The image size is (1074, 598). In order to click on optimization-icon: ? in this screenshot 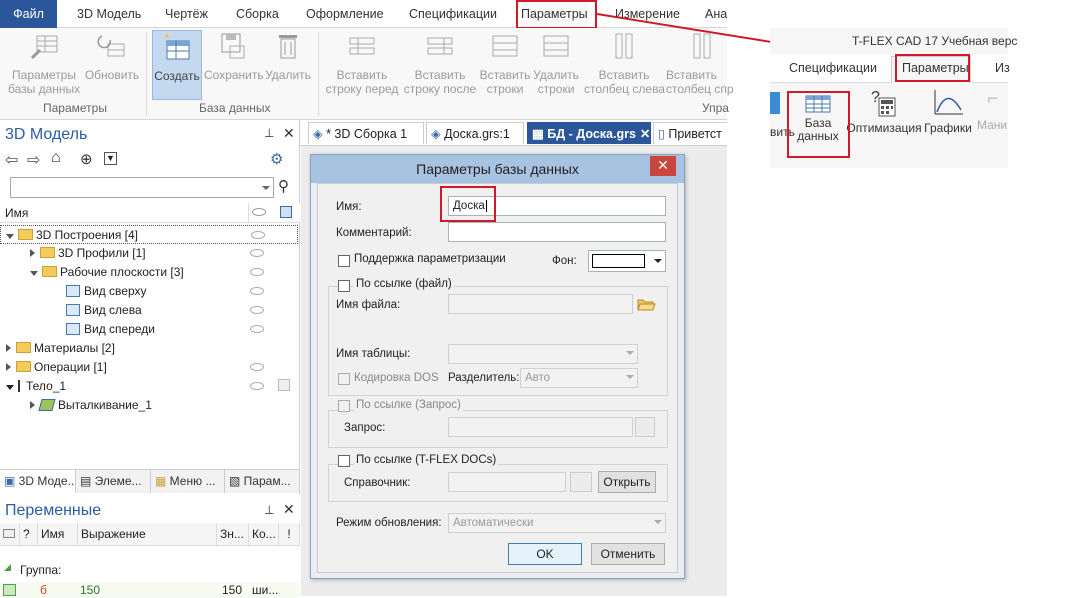, I will do `click(883, 103)`.